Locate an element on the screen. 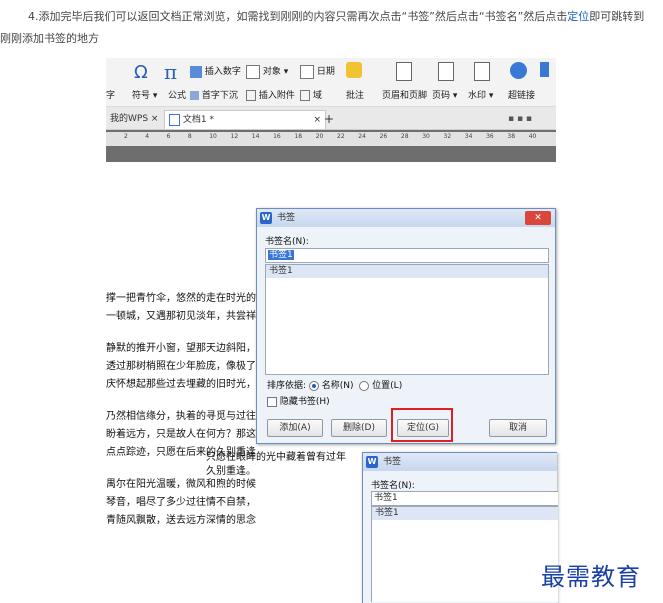  hyperlink-button: 超链接 is located at coordinates (521, 94).